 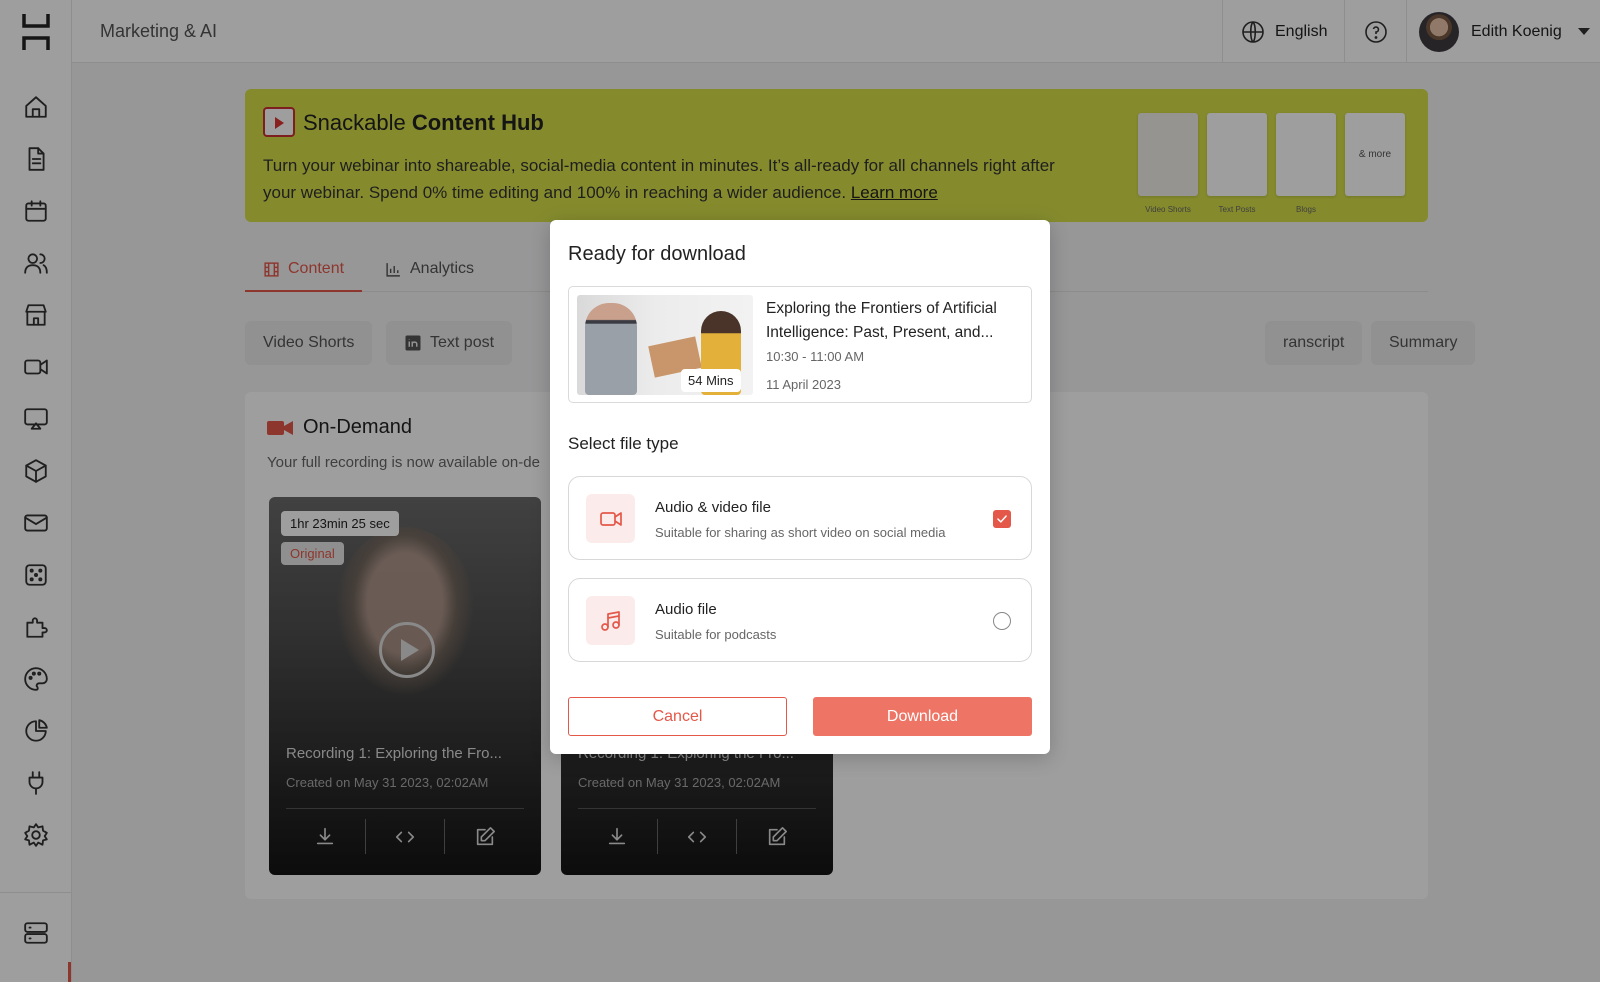 What do you see at coordinates (611, 349) in the screenshot?
I see `thumbnail-figure` at bounding box center [611, 349].